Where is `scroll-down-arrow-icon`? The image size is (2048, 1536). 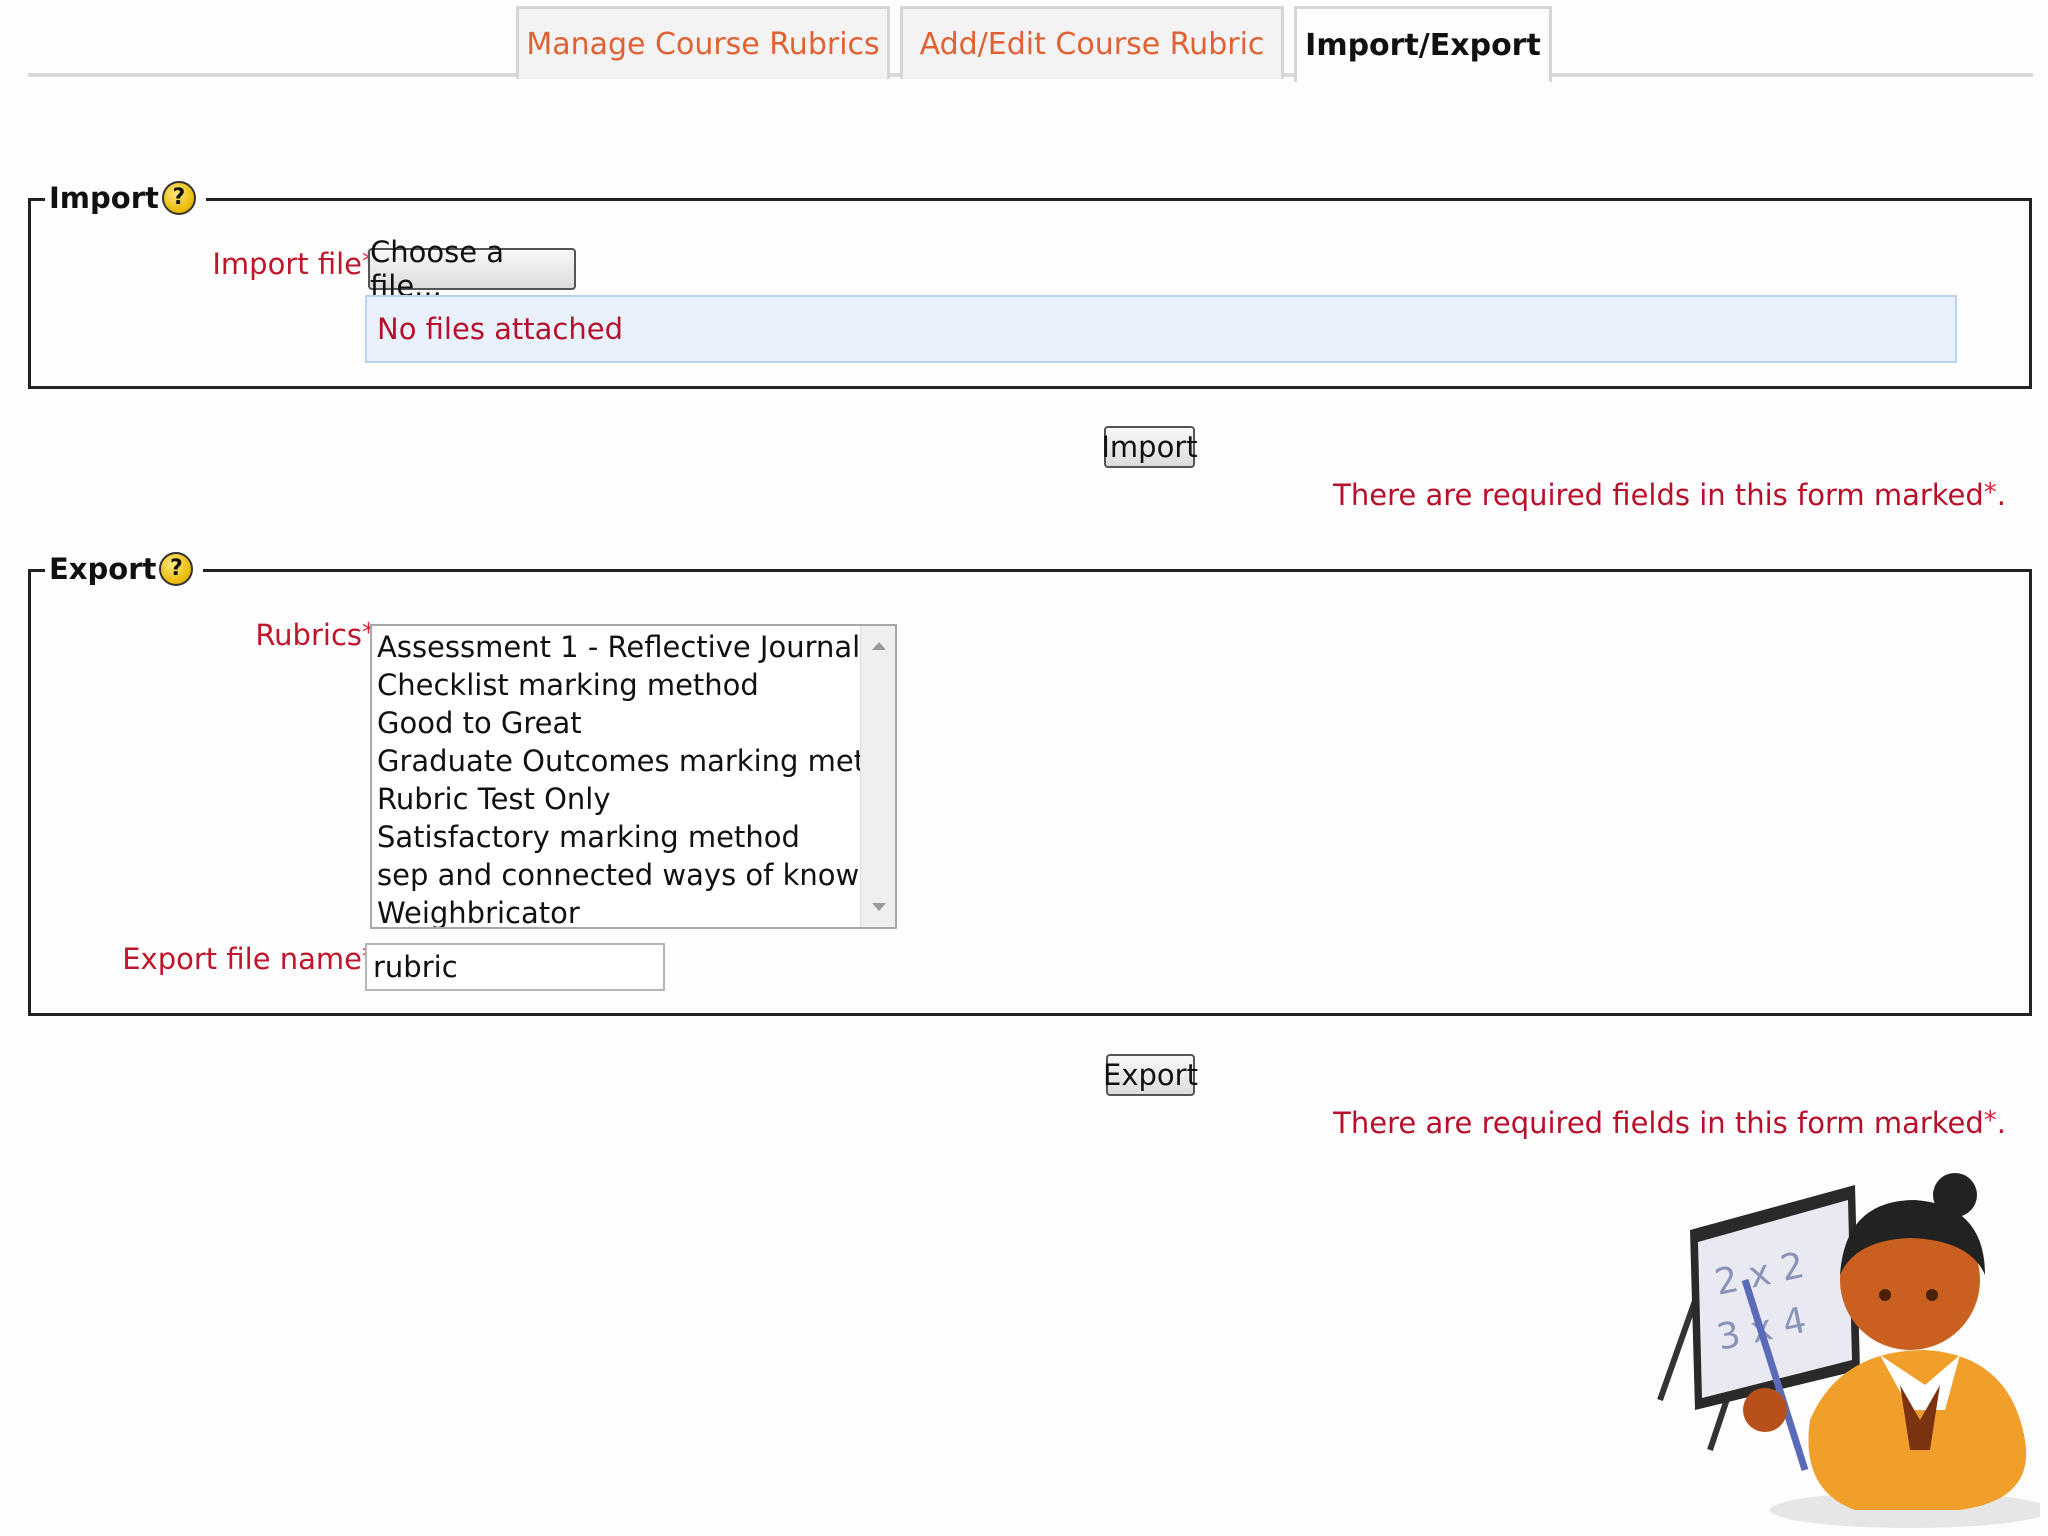 scroll-down-arrow-icon is located at coordinates (879, 907).